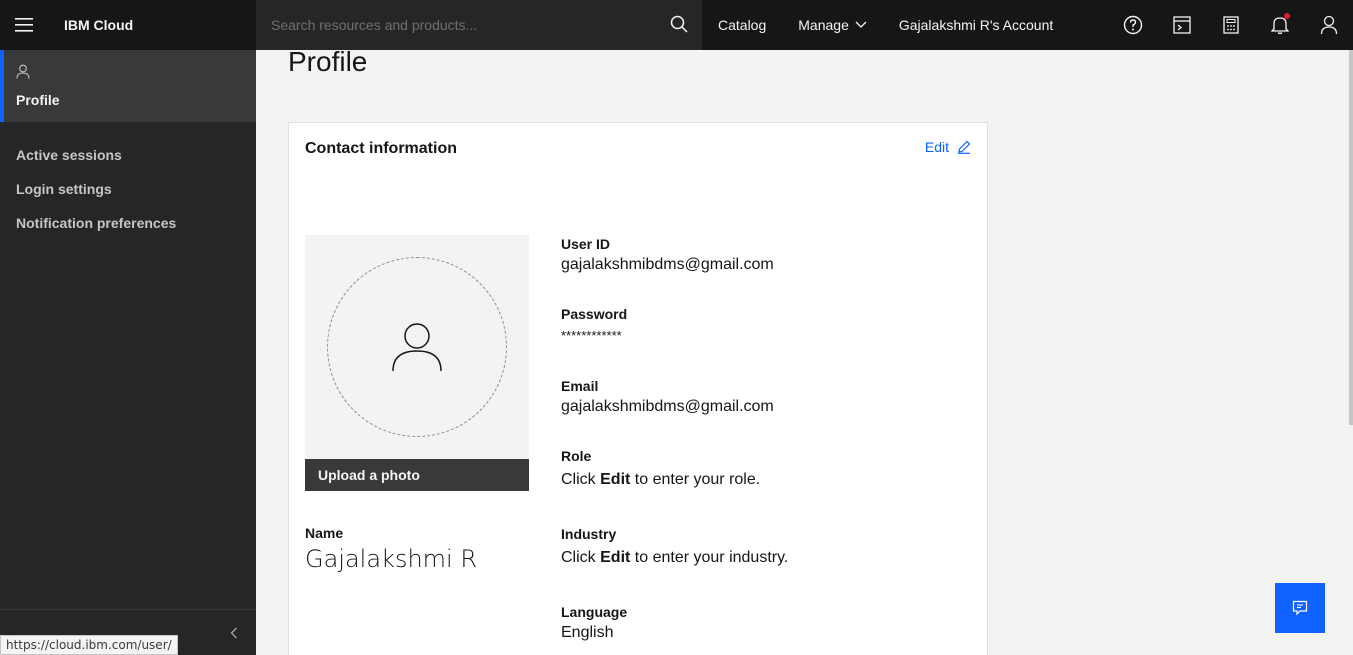 Image resolution: width=1353 pixels, height=655 pixels. What do you see at coordinates (742, 25) in the screenshot?
I see `nav-catalog-link: Catalog` at bounding box center [742, 25].